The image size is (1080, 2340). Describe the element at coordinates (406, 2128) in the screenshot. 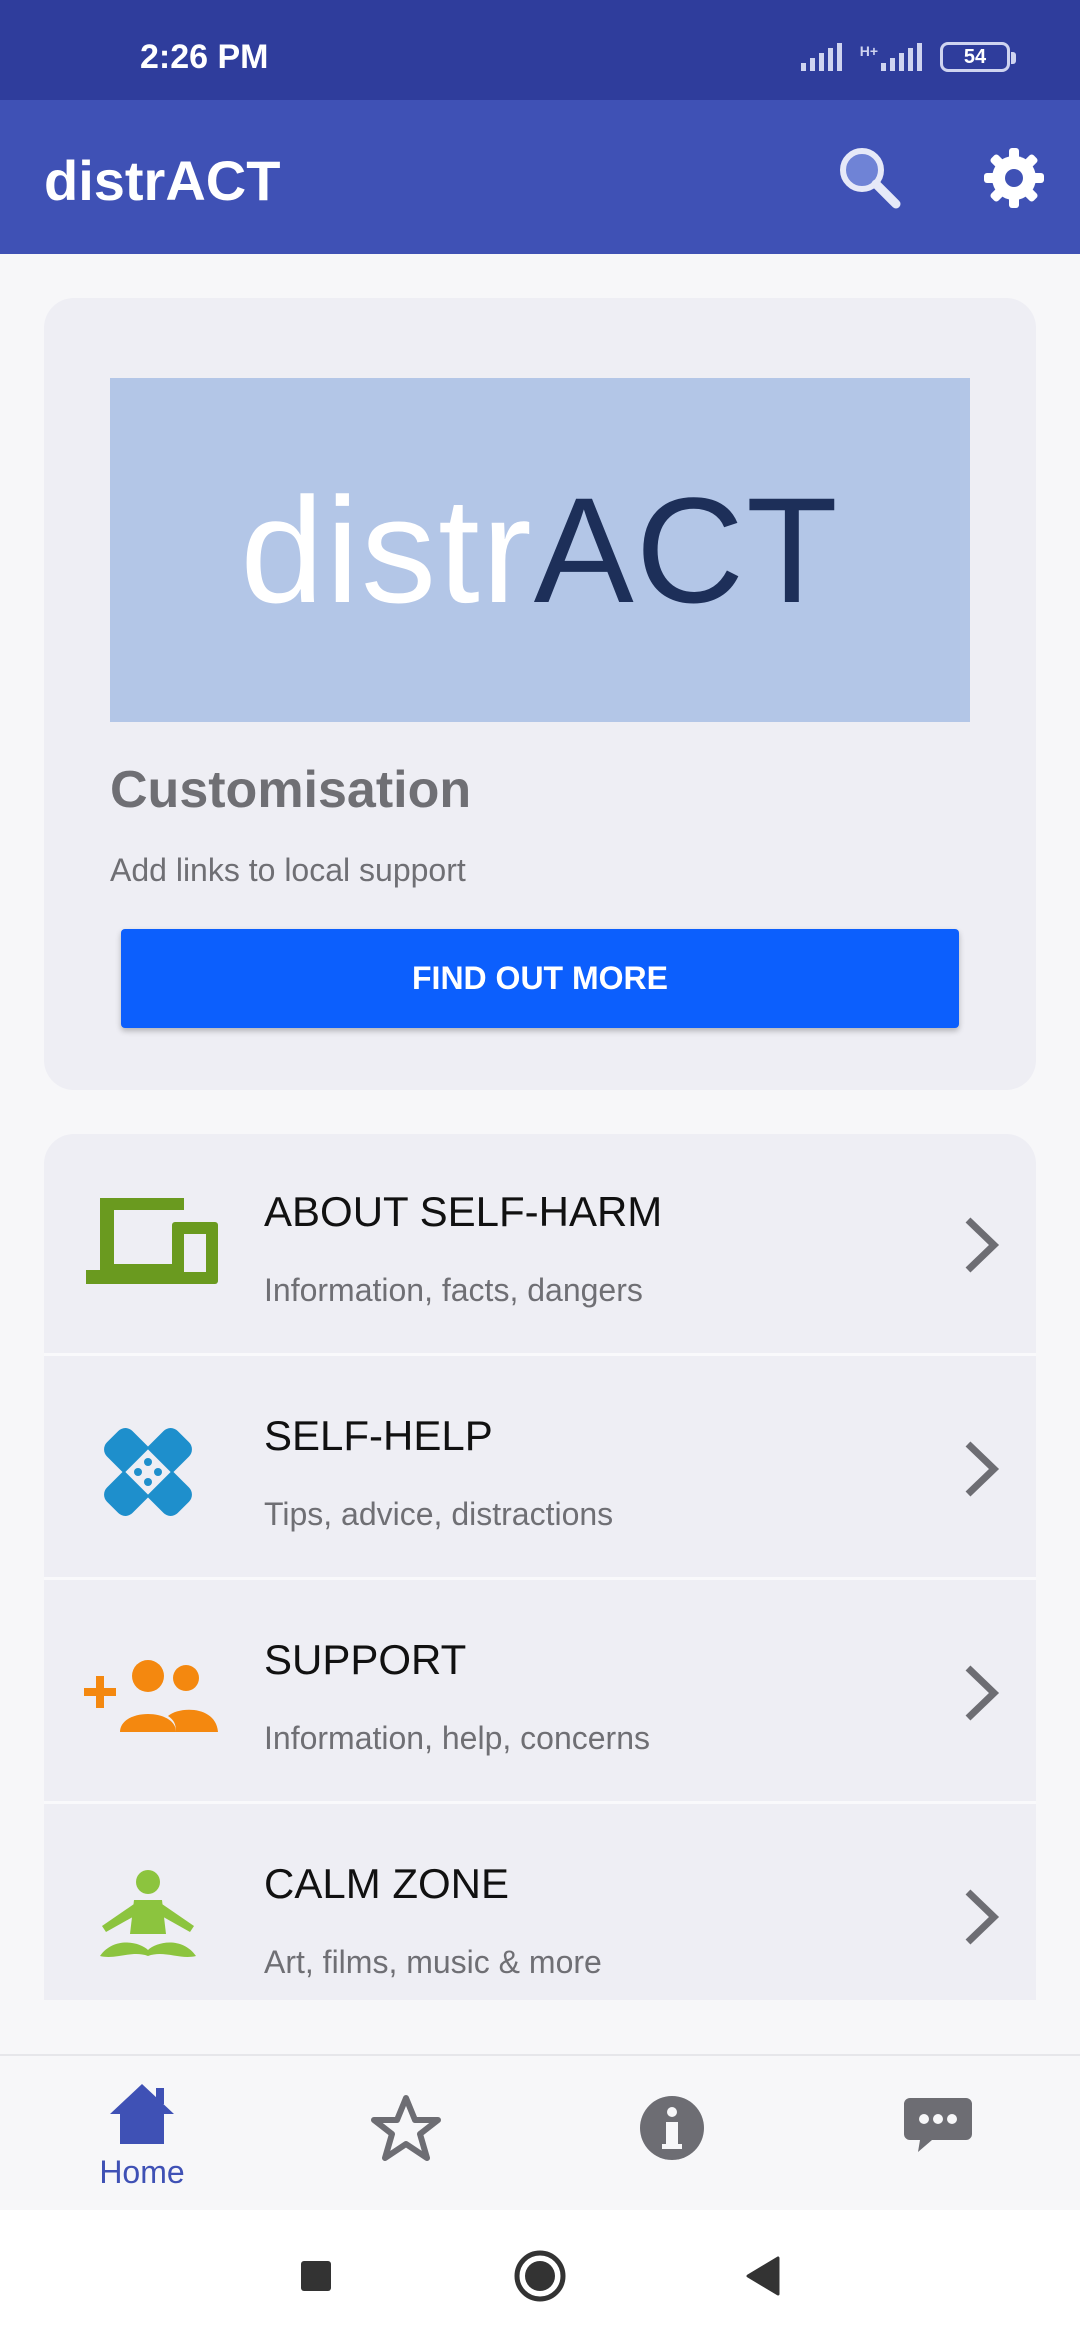

I see `star-icon` at that location.